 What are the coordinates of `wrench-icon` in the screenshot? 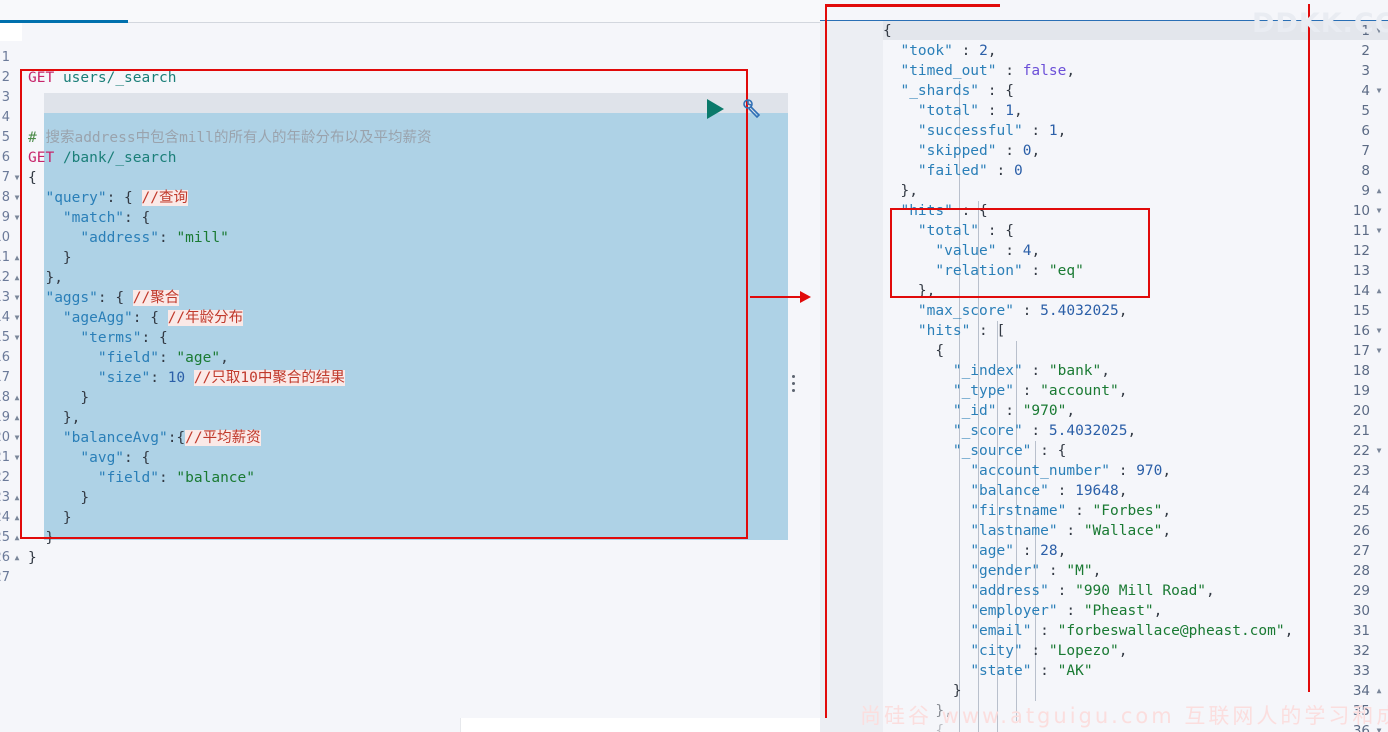 It's located at (752, 109).